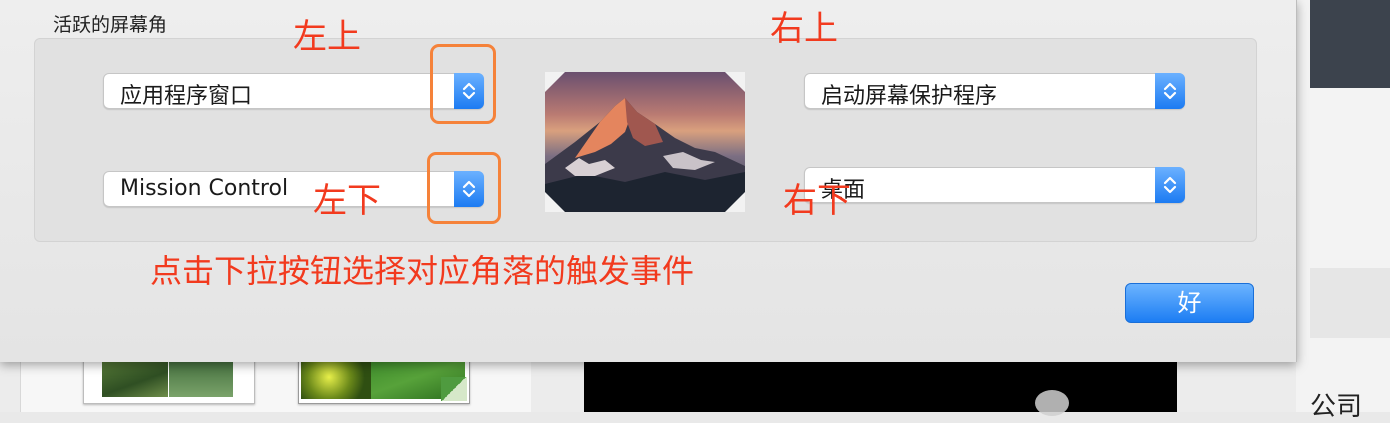 This screenshot has height=423, width=1390. What do you see at coordinates (464, 188) in the screenshot?
I see `highlight-box-bottom-left` at bounding box center [464, 188].